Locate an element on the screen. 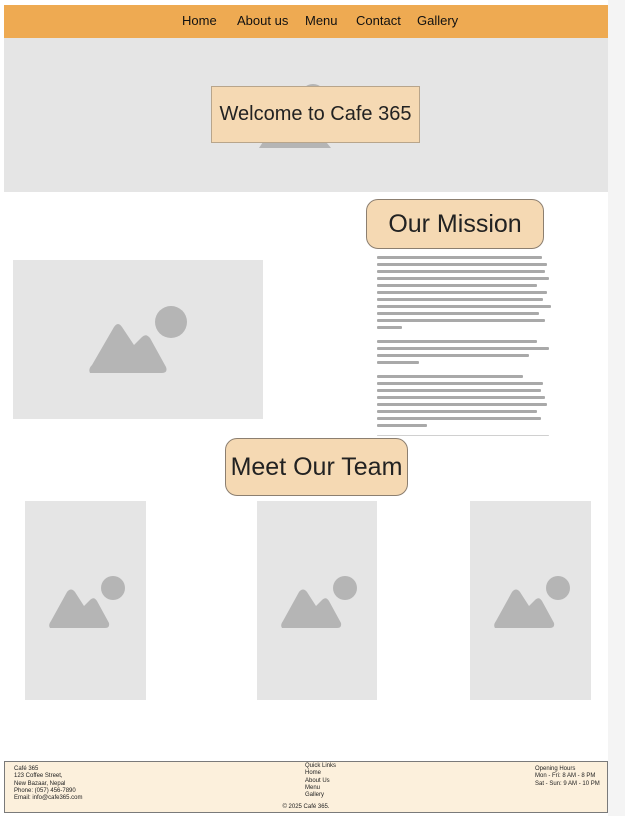  mission-heading: Our Mission is located at coordinates (455, 224).